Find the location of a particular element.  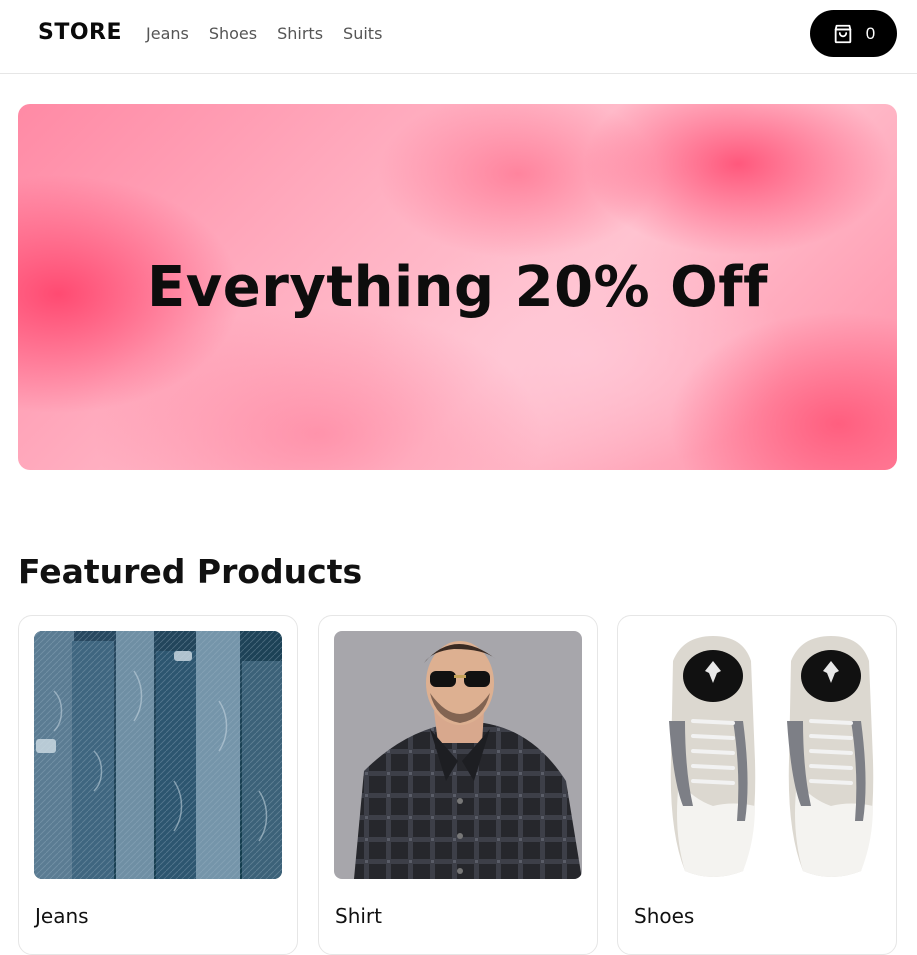

product-image-shirt is located at coordinates (458, 755).